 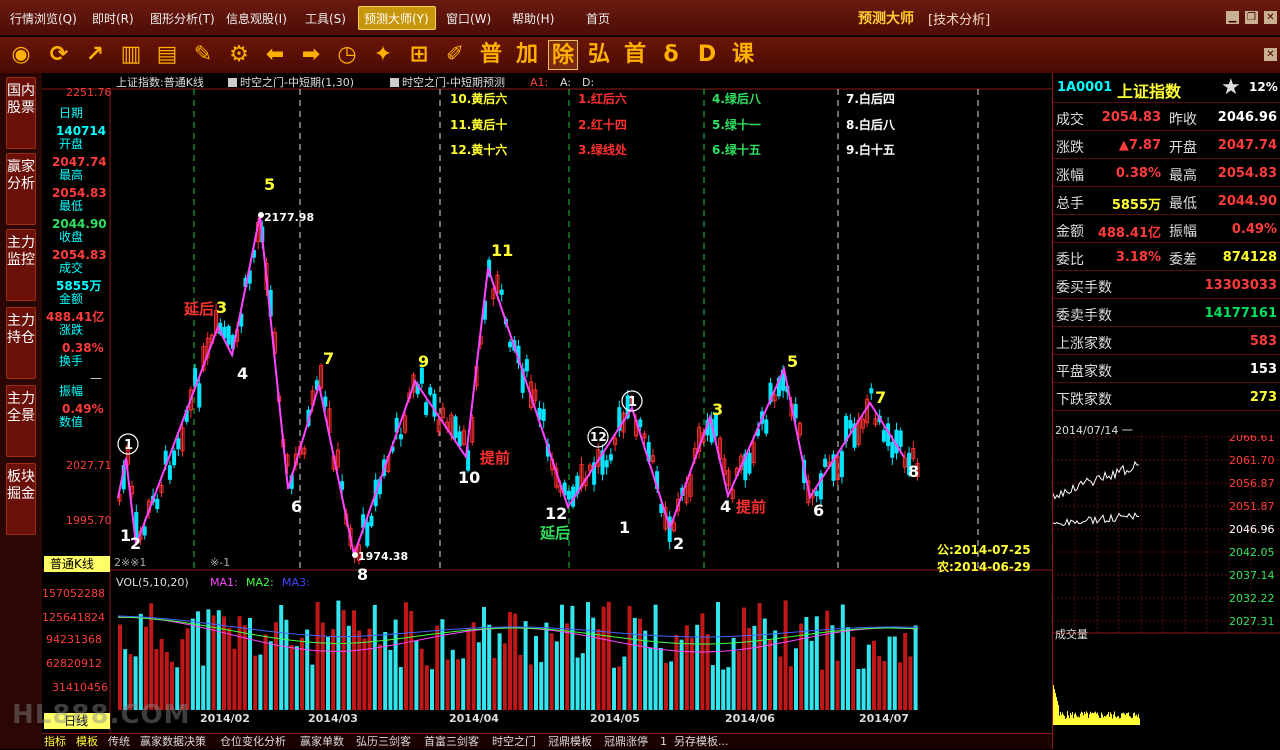 I want to click on indicator-2: 时空之门-中短期预测, so click(x=453, y=82).